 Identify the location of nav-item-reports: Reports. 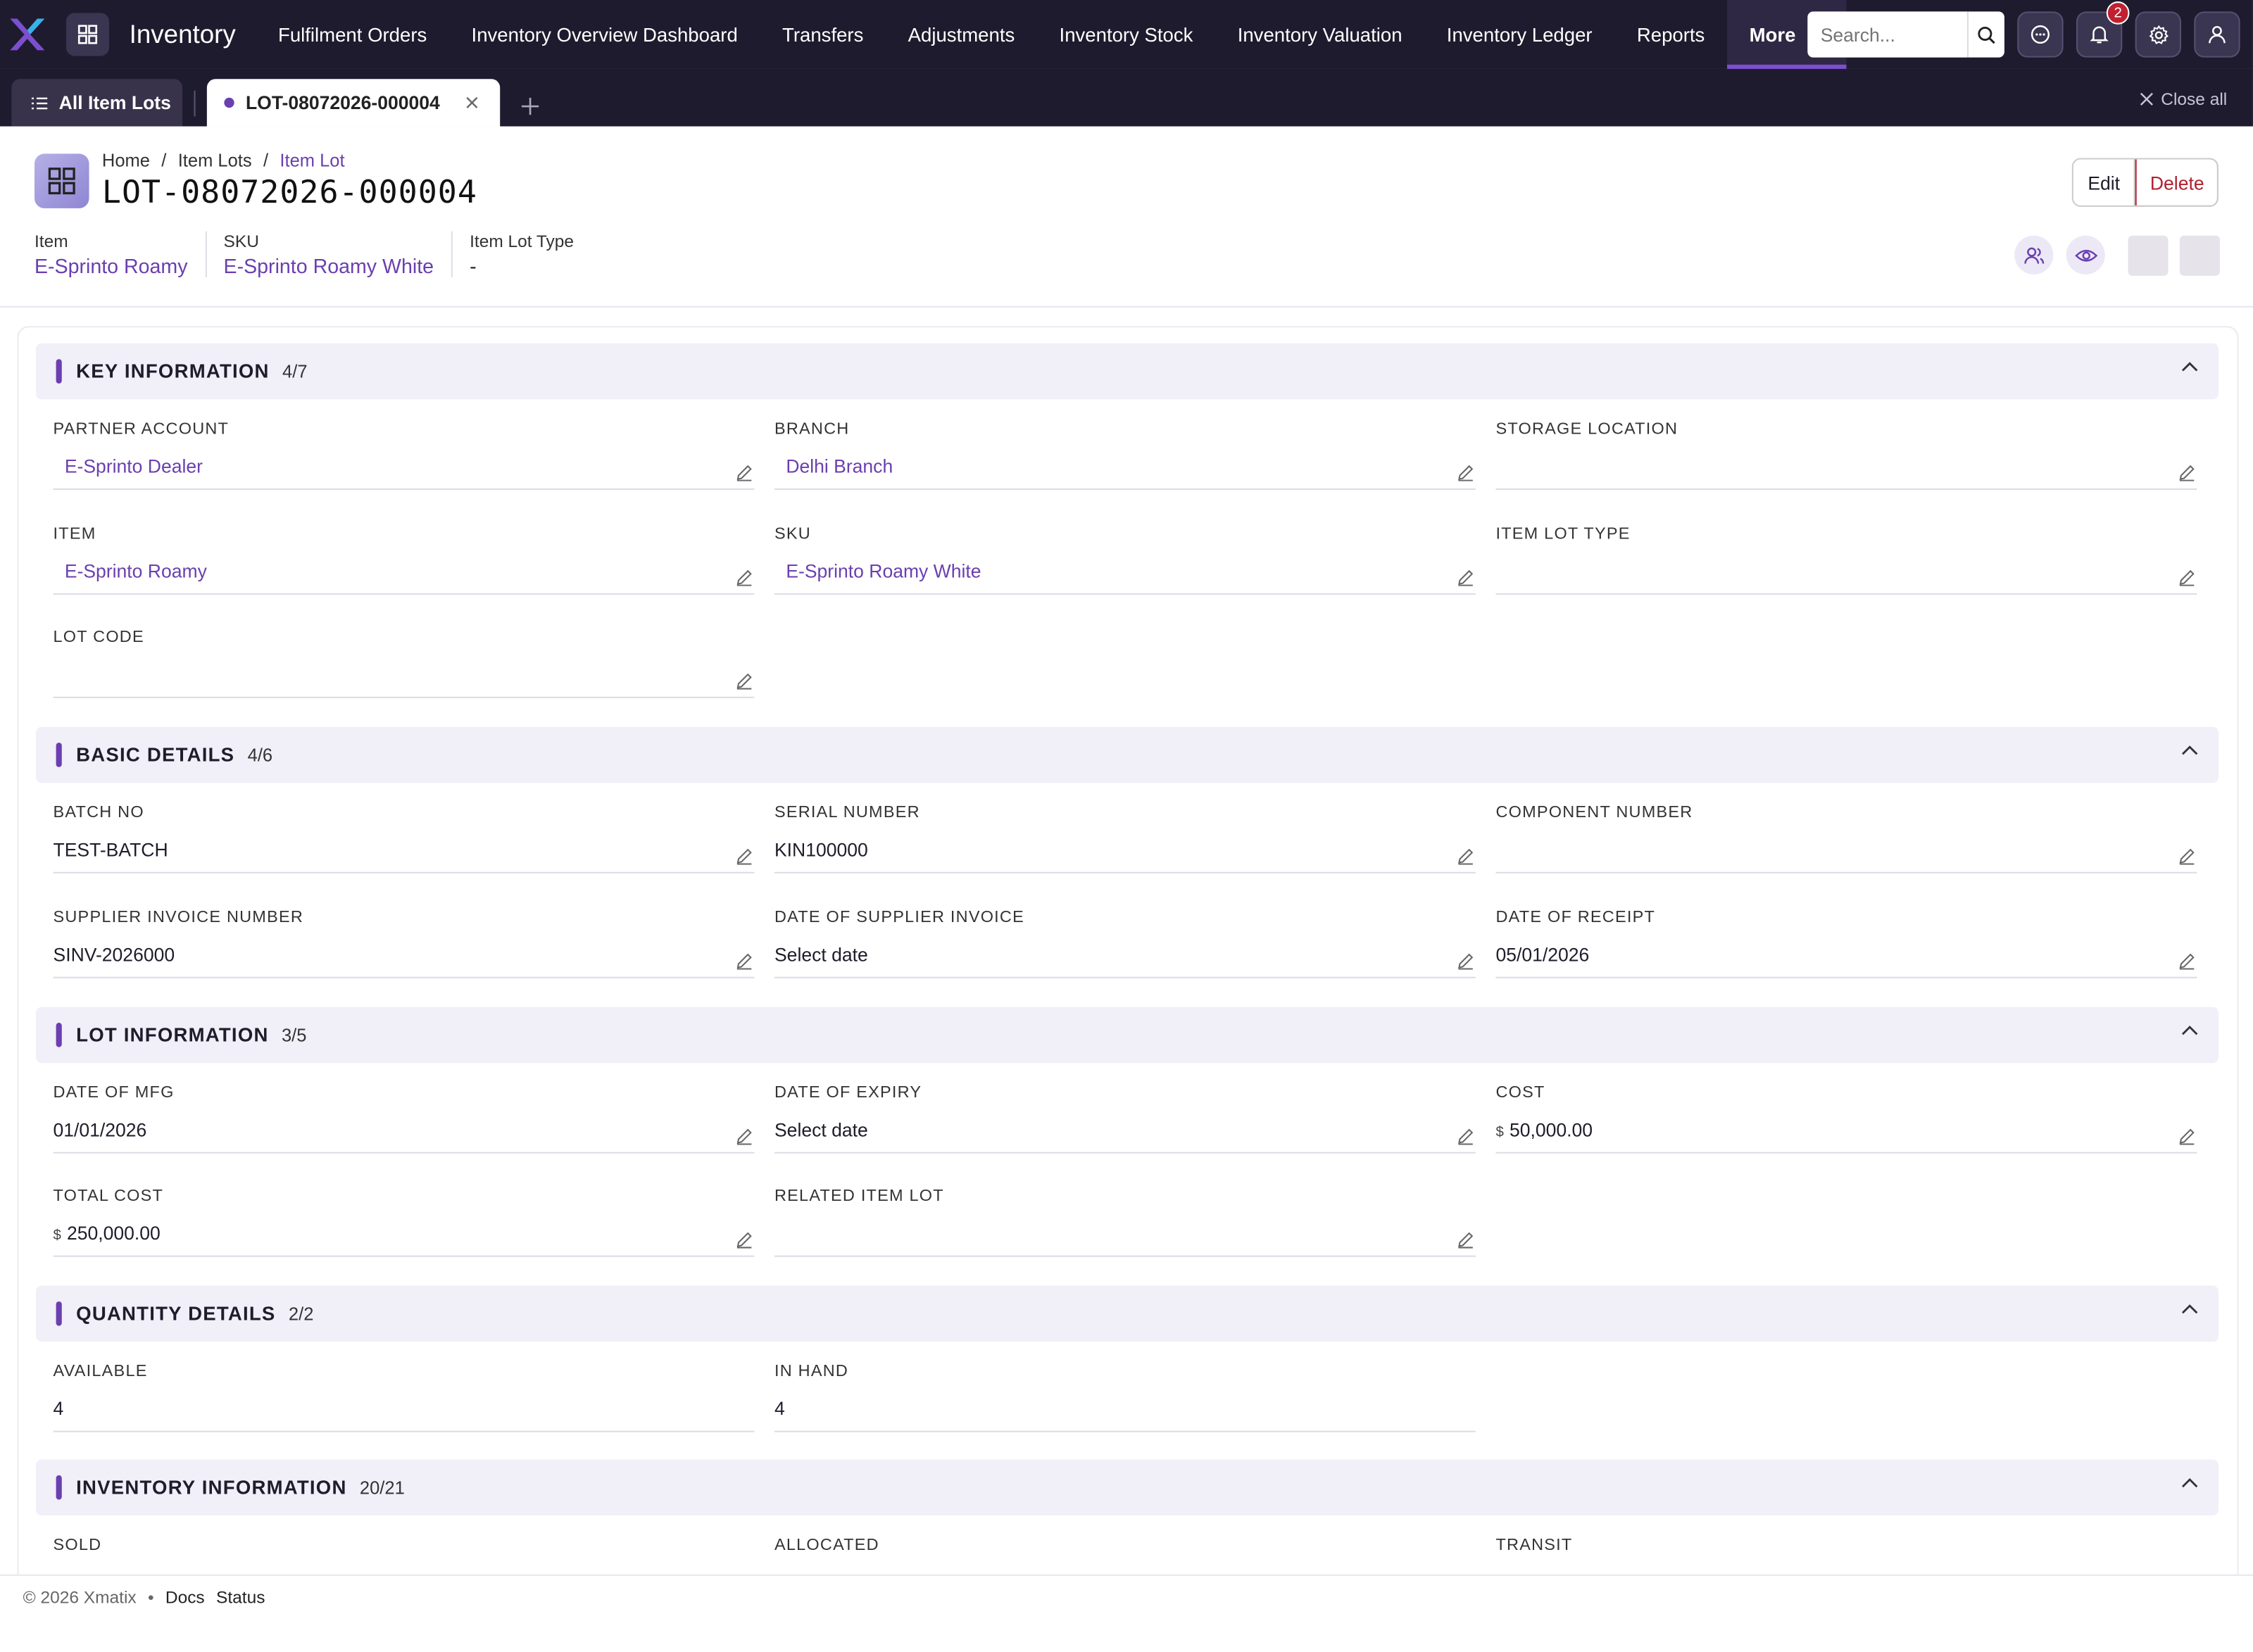
(1671, 34).